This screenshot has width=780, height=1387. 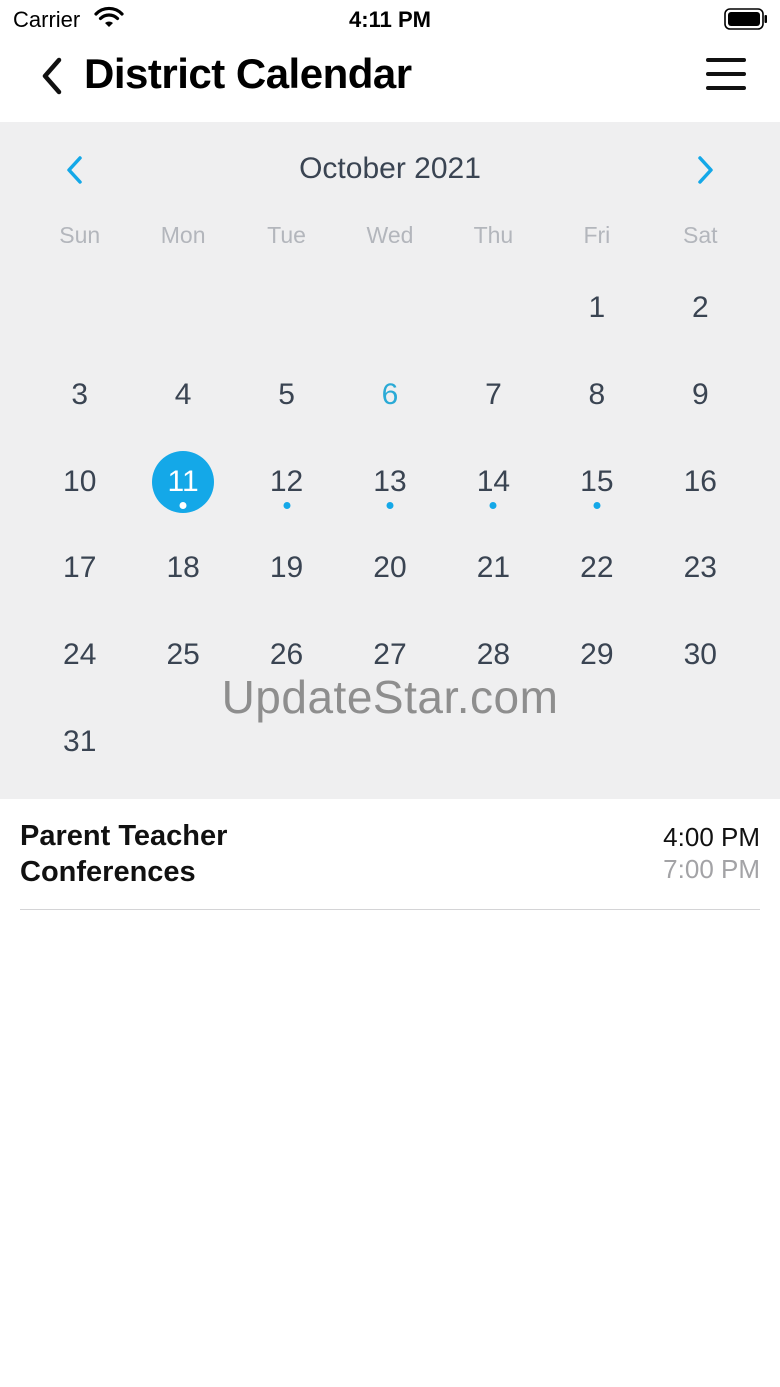 I want to click on weekday-label: Tue, so click(x=286, y=235).